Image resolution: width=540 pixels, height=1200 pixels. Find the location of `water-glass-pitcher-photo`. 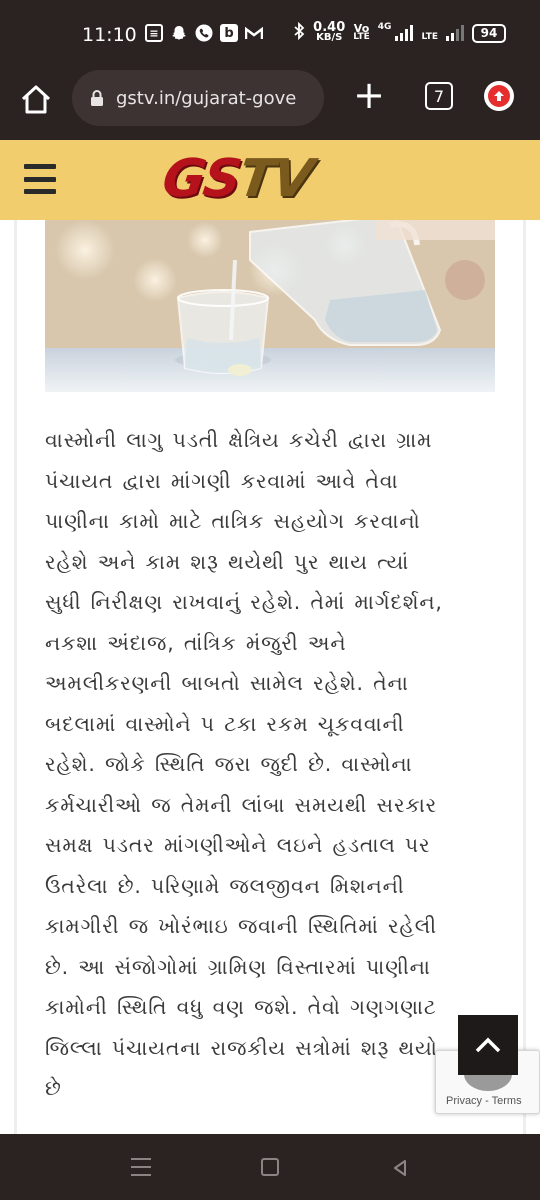

water-glass-pitcher-photo is located at coordinates (270, 306).